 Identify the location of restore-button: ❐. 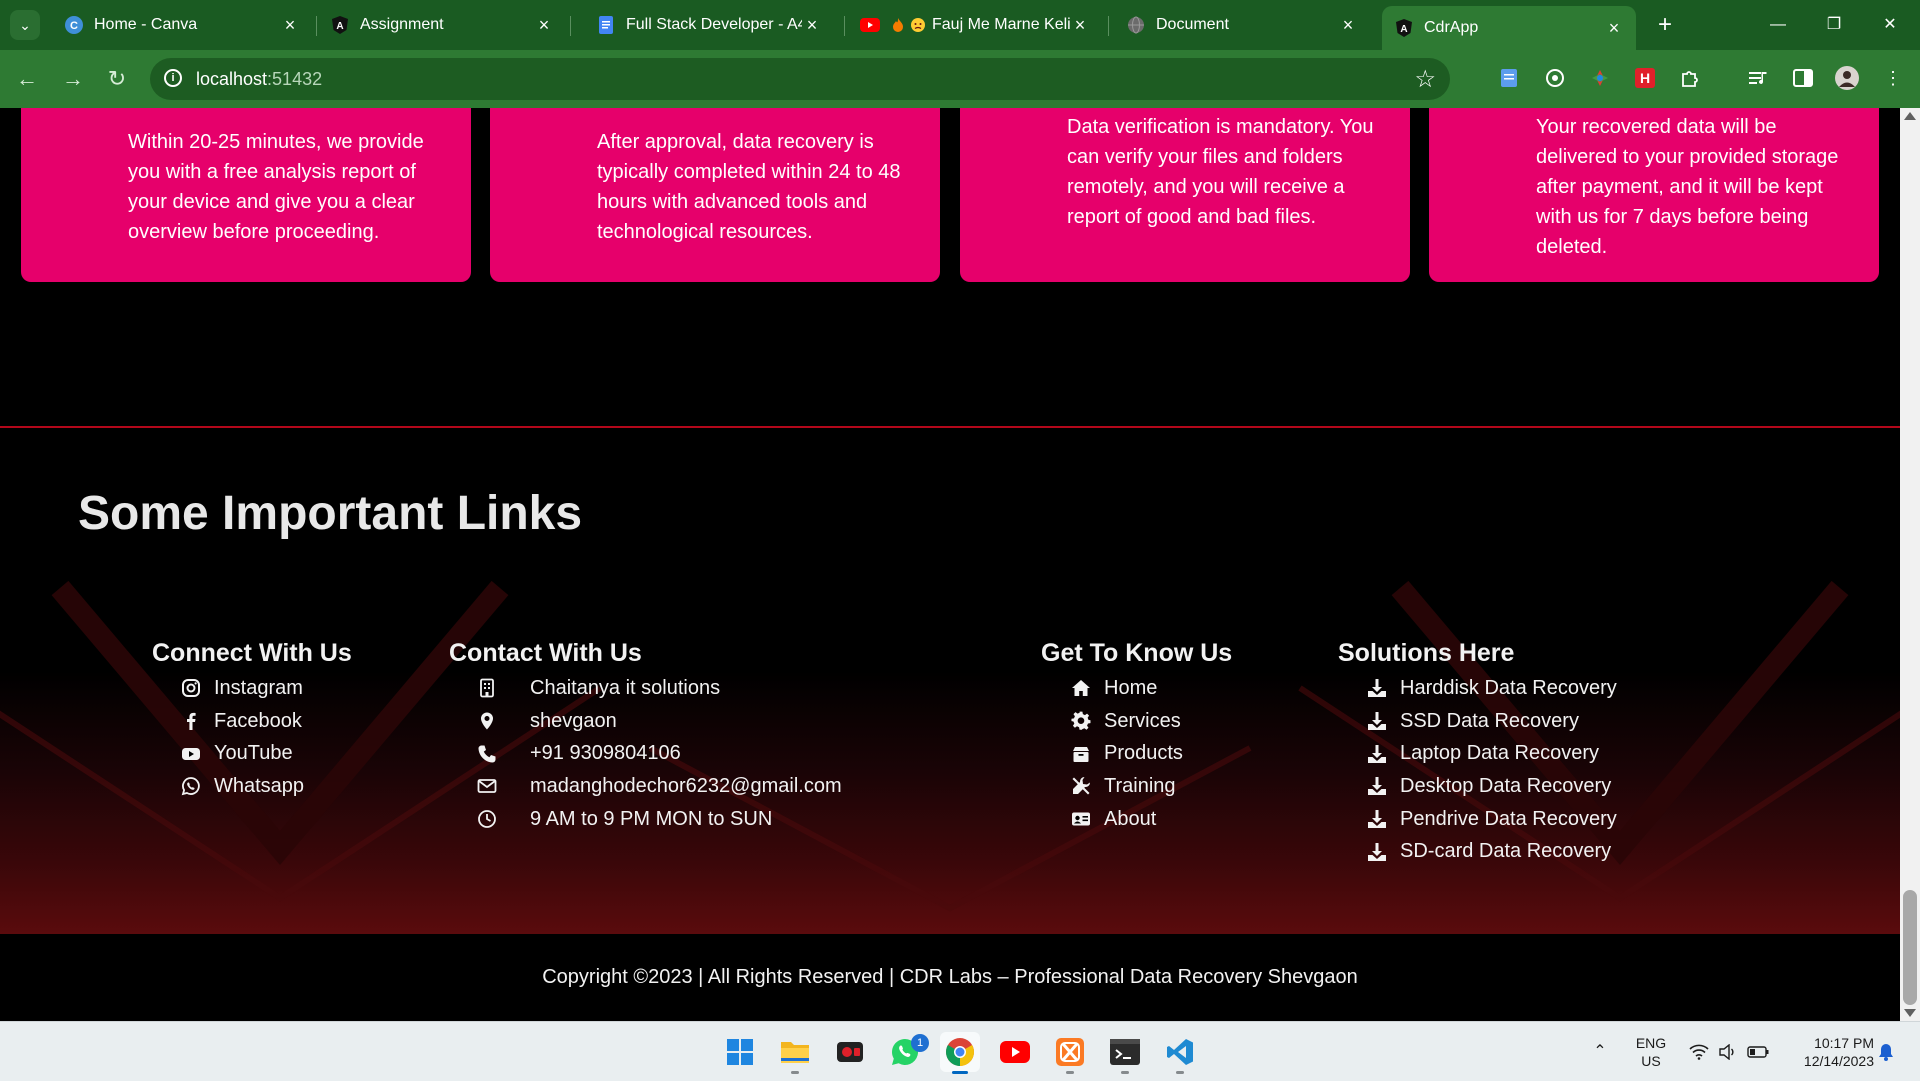
(1834, 25).